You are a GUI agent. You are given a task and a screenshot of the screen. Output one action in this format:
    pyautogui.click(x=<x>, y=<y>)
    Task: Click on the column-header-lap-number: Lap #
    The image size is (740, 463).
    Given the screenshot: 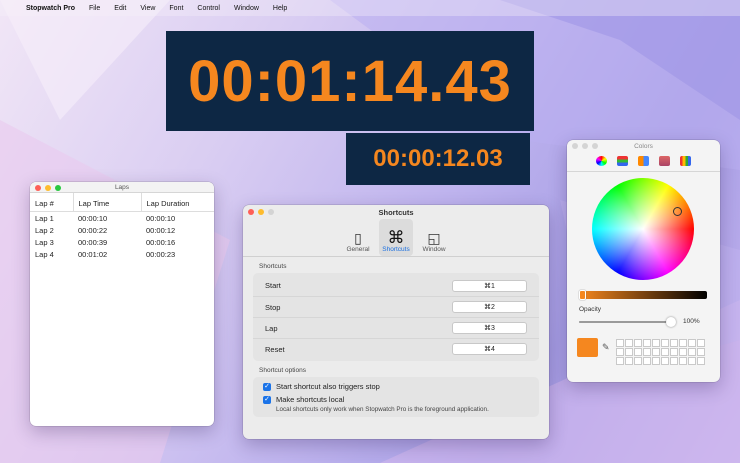 What is the action you would take?
    pyautogui.click(x=51, y=202)
    